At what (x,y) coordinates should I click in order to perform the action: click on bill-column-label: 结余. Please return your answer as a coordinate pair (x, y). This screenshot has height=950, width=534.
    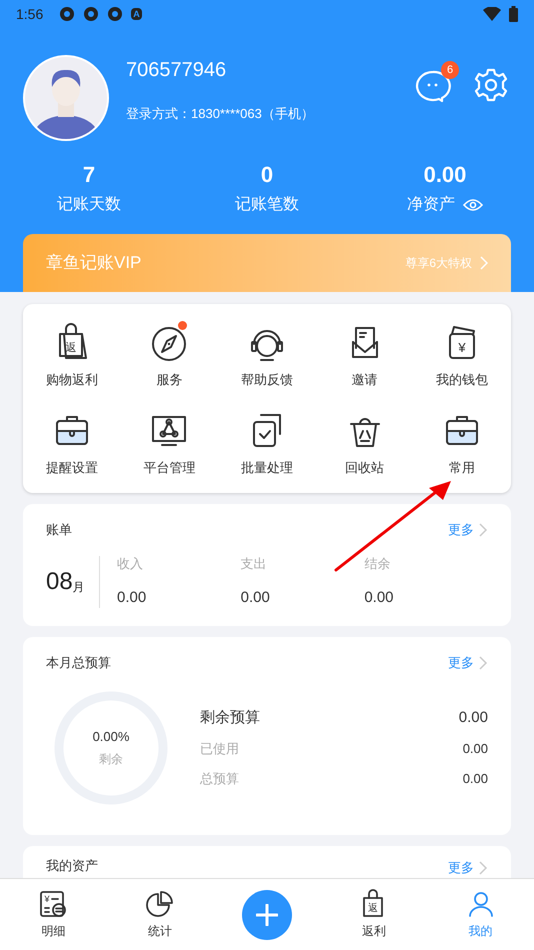
    Looking at the image, I should click on (378, 563).